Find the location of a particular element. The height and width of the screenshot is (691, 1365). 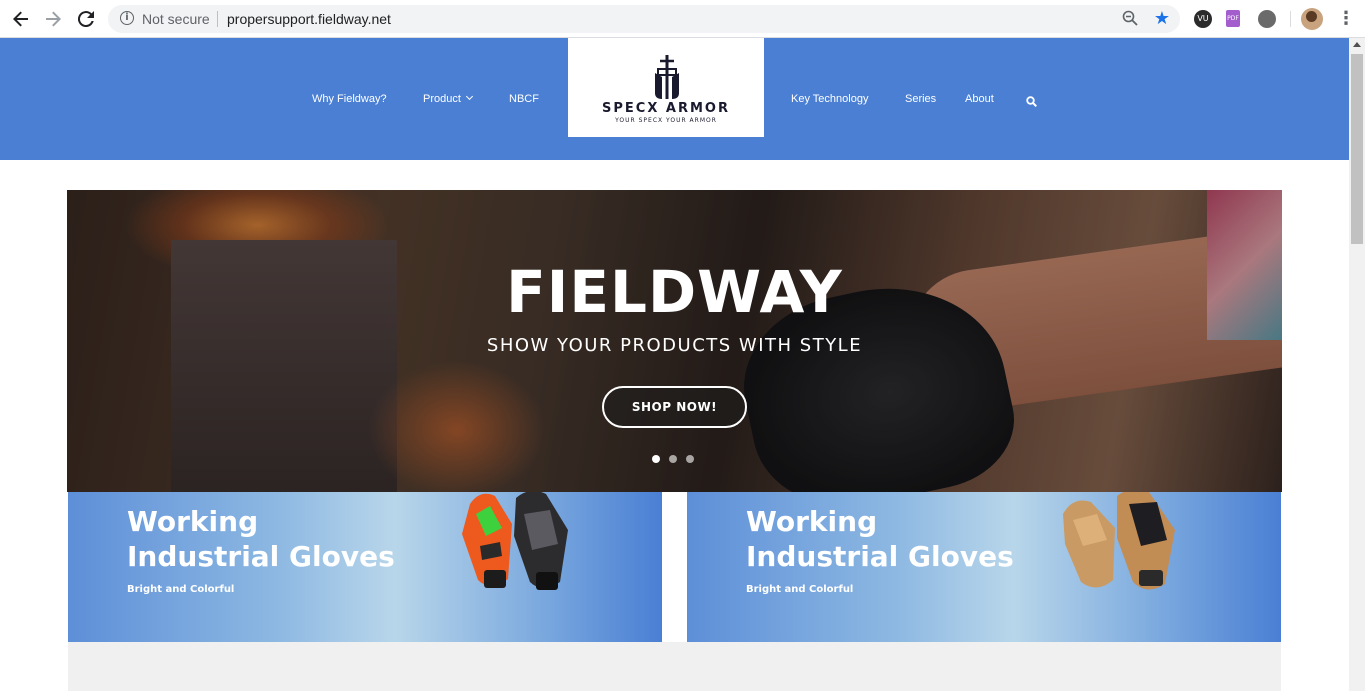

reload-icon is located at coordinates (86, 19).